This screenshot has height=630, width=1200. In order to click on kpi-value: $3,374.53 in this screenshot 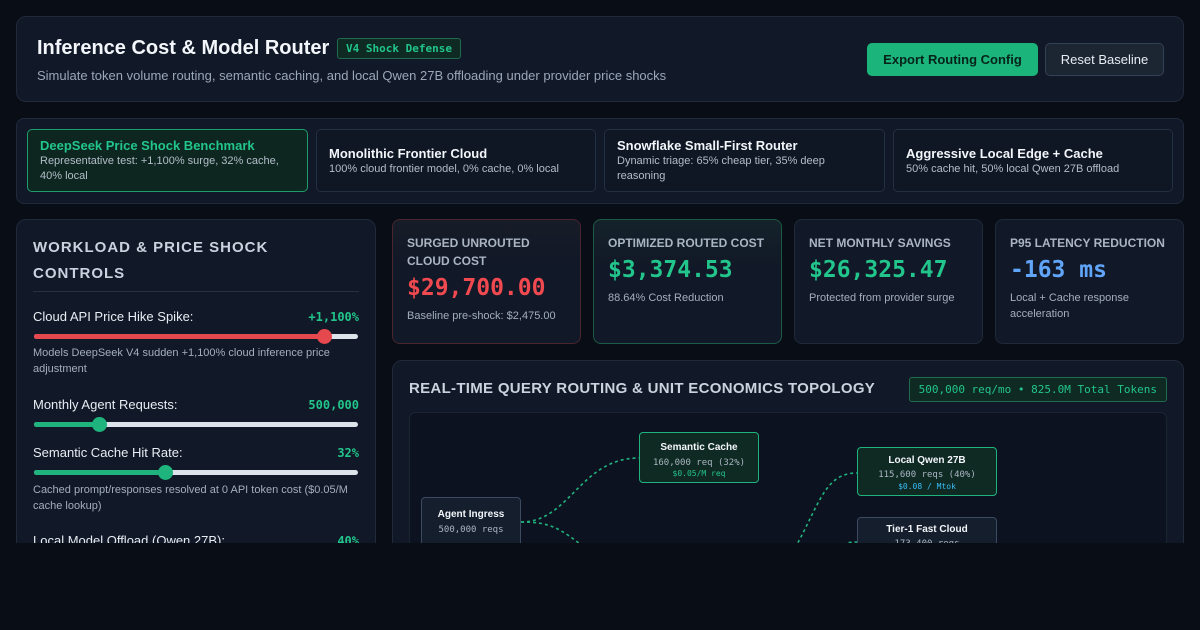, I will do `click(670, 270)`.